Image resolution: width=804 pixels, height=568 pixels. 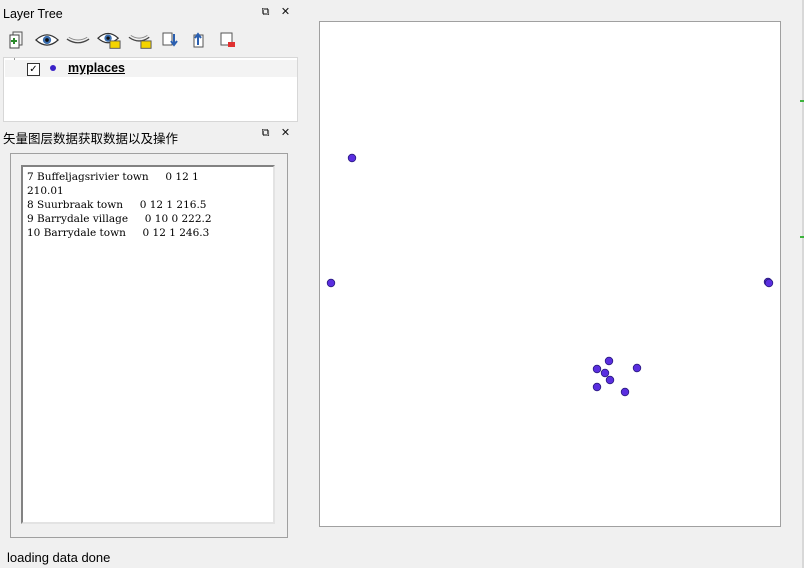 I want to click on layer-name-label: myplaces, so click(x=96, y=68).